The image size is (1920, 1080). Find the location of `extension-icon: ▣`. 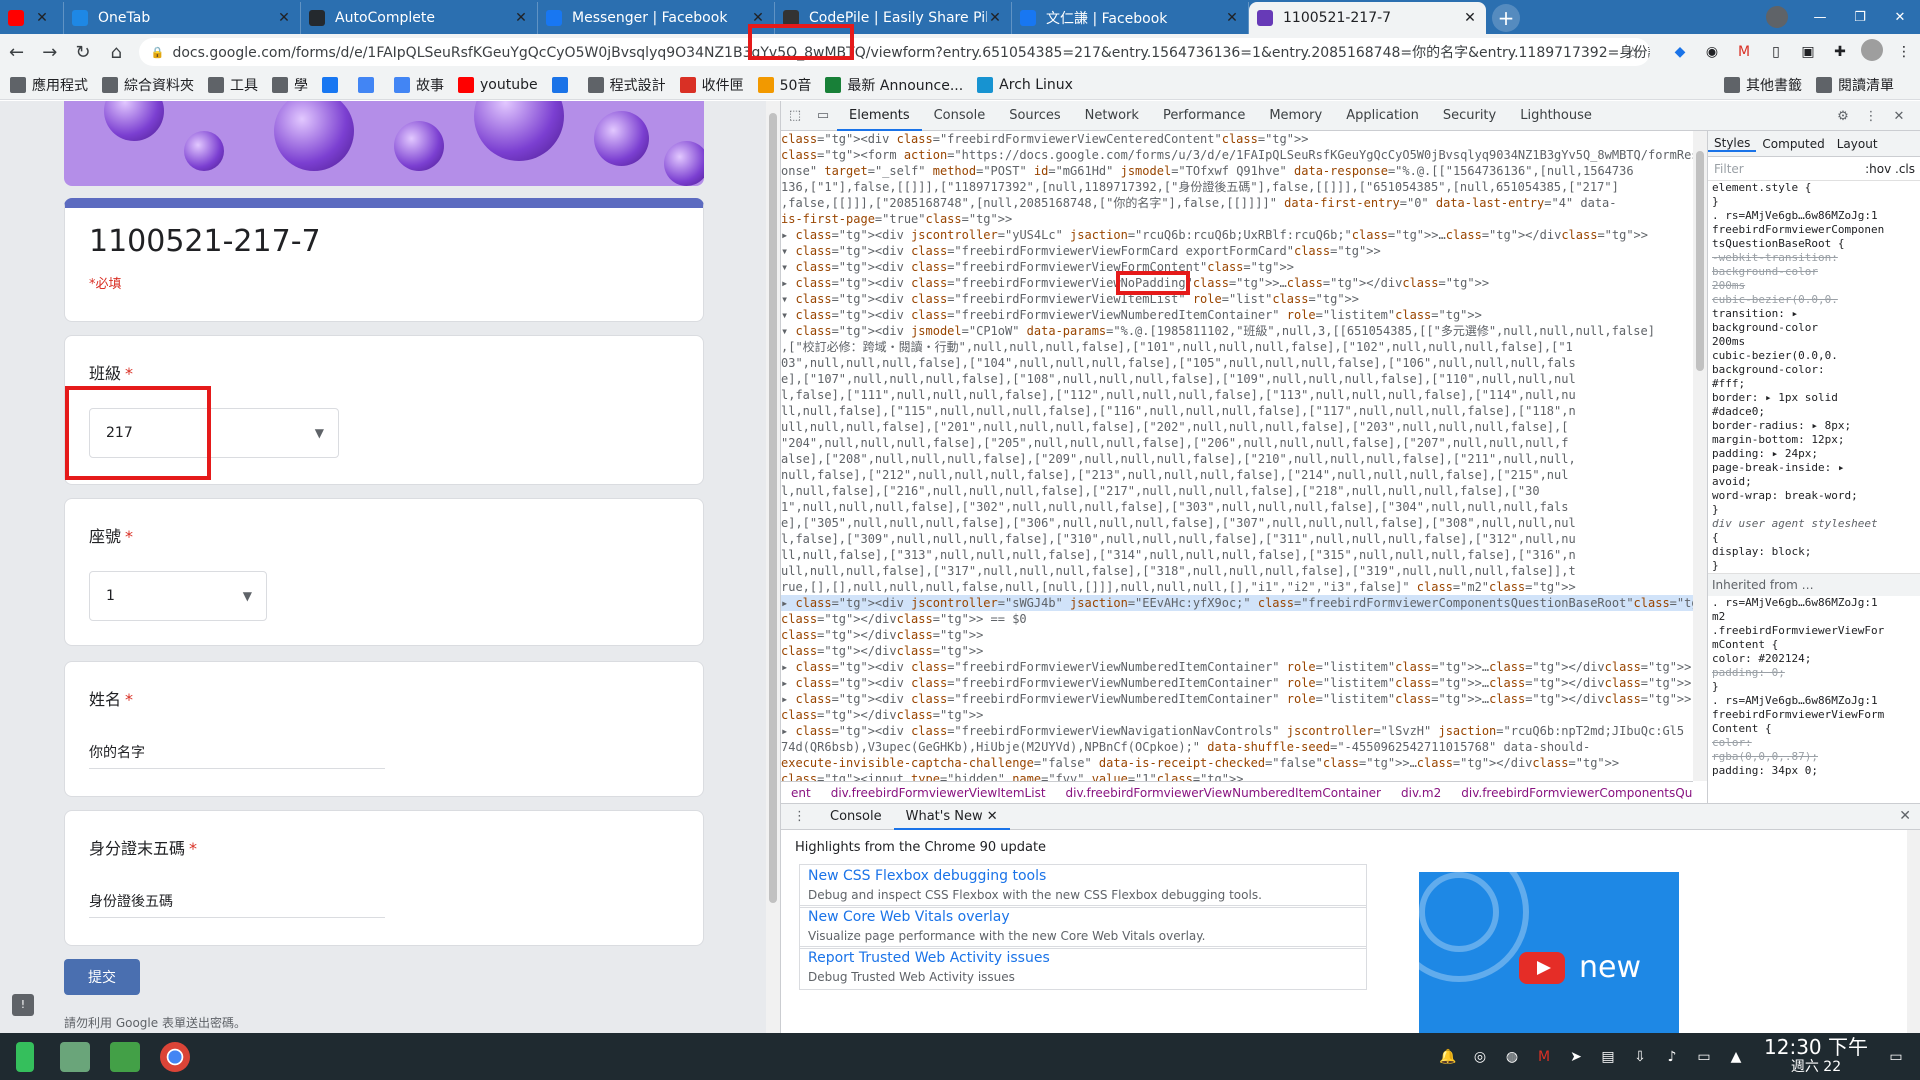

extension-icon: ▣ is located at coordinates (1808, 52).